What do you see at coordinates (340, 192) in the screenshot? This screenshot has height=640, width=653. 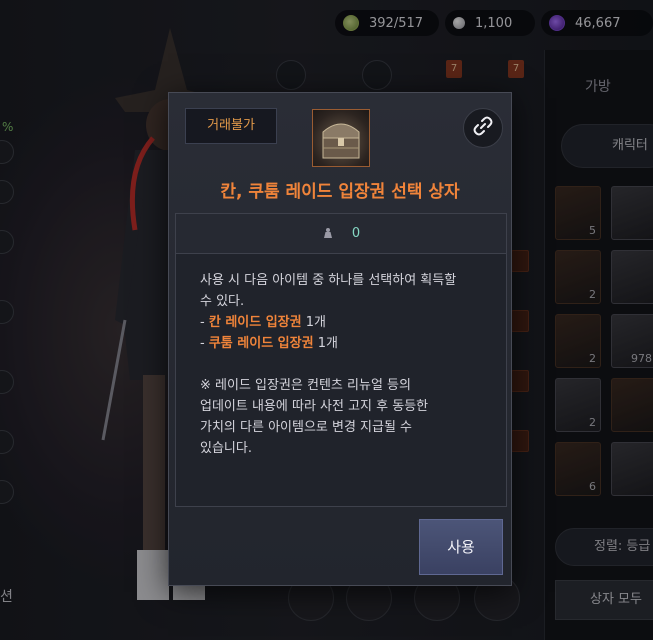 I see `item-title: 칸, 쿠툼 레이드 입장권 선택 상자` at bounding box center [340, 192].